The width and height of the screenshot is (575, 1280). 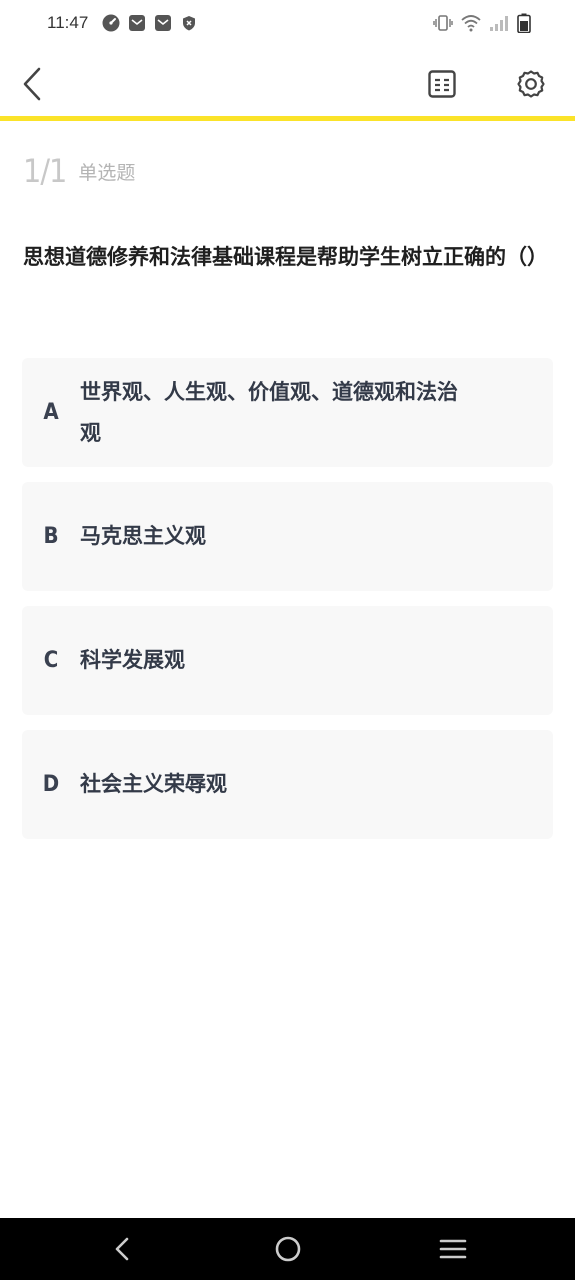 I want to click on question-progress: 1/1, so click(x=45, y=171).